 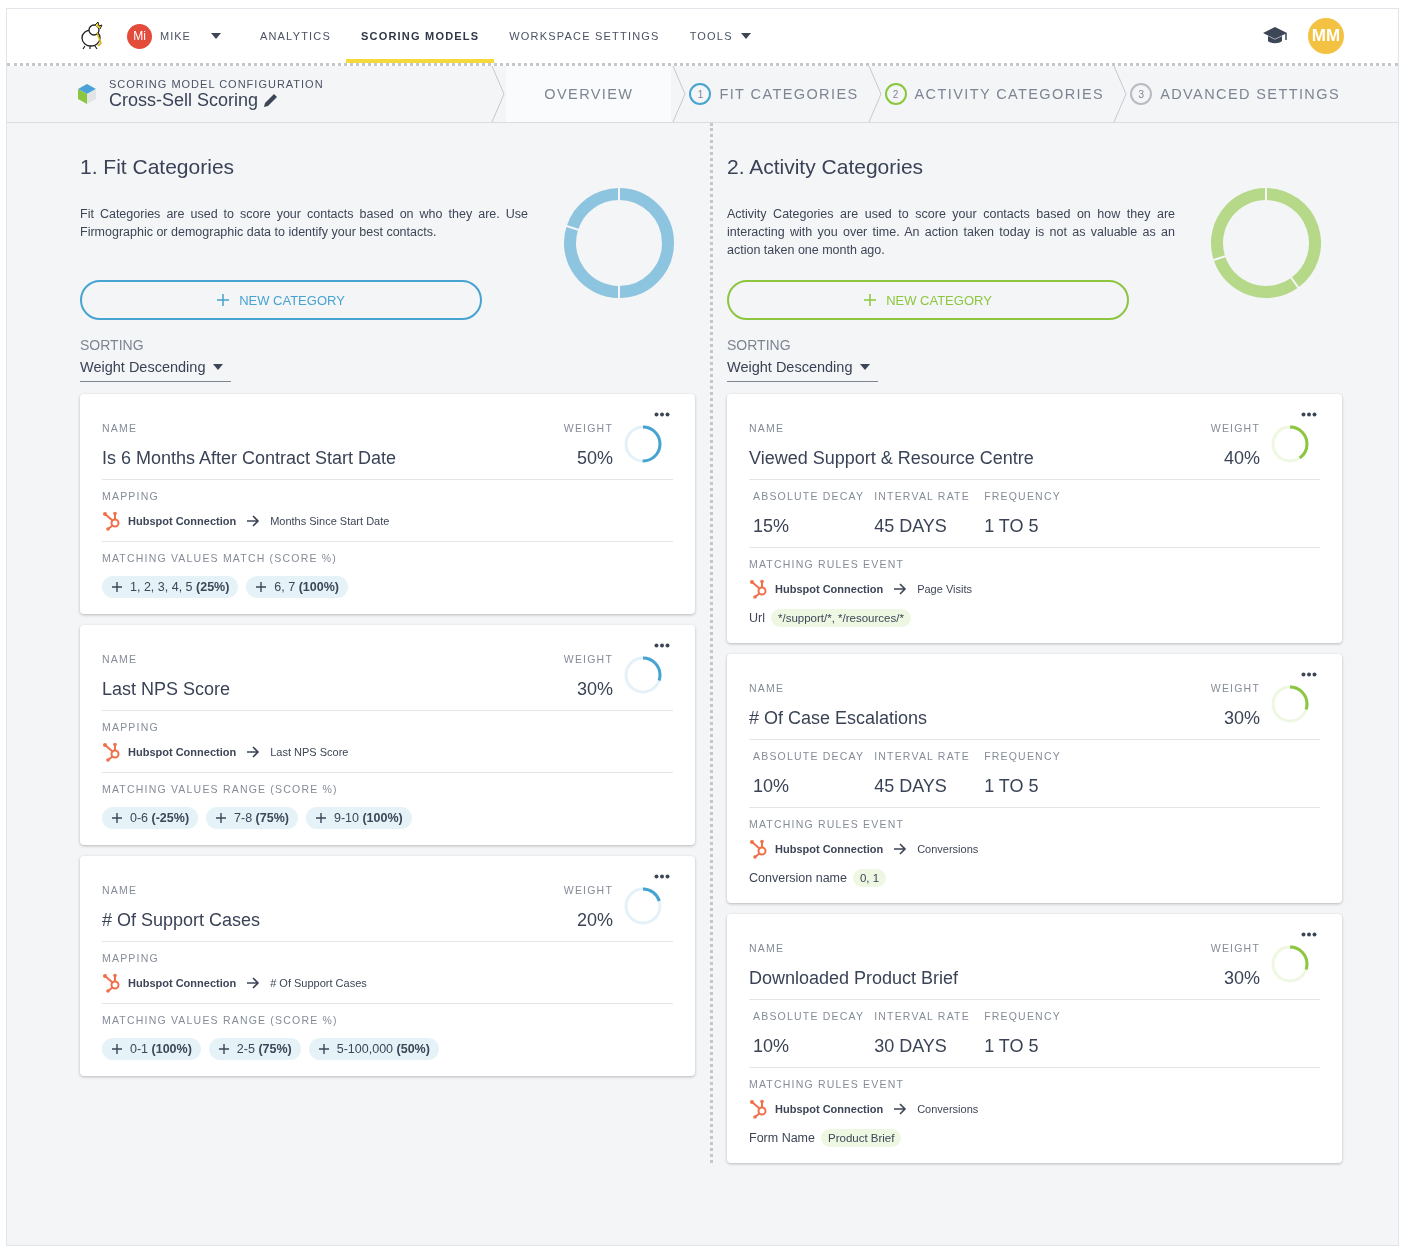 I want to click on filter-chip: */support/*, */resources/*, so click(x=840, y=618).